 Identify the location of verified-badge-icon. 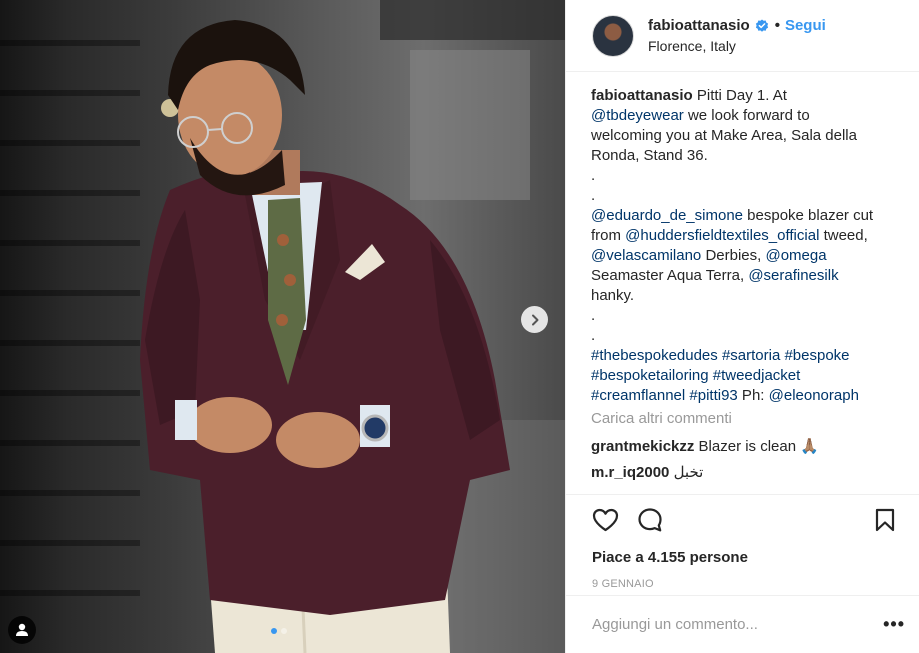
(761, 25).